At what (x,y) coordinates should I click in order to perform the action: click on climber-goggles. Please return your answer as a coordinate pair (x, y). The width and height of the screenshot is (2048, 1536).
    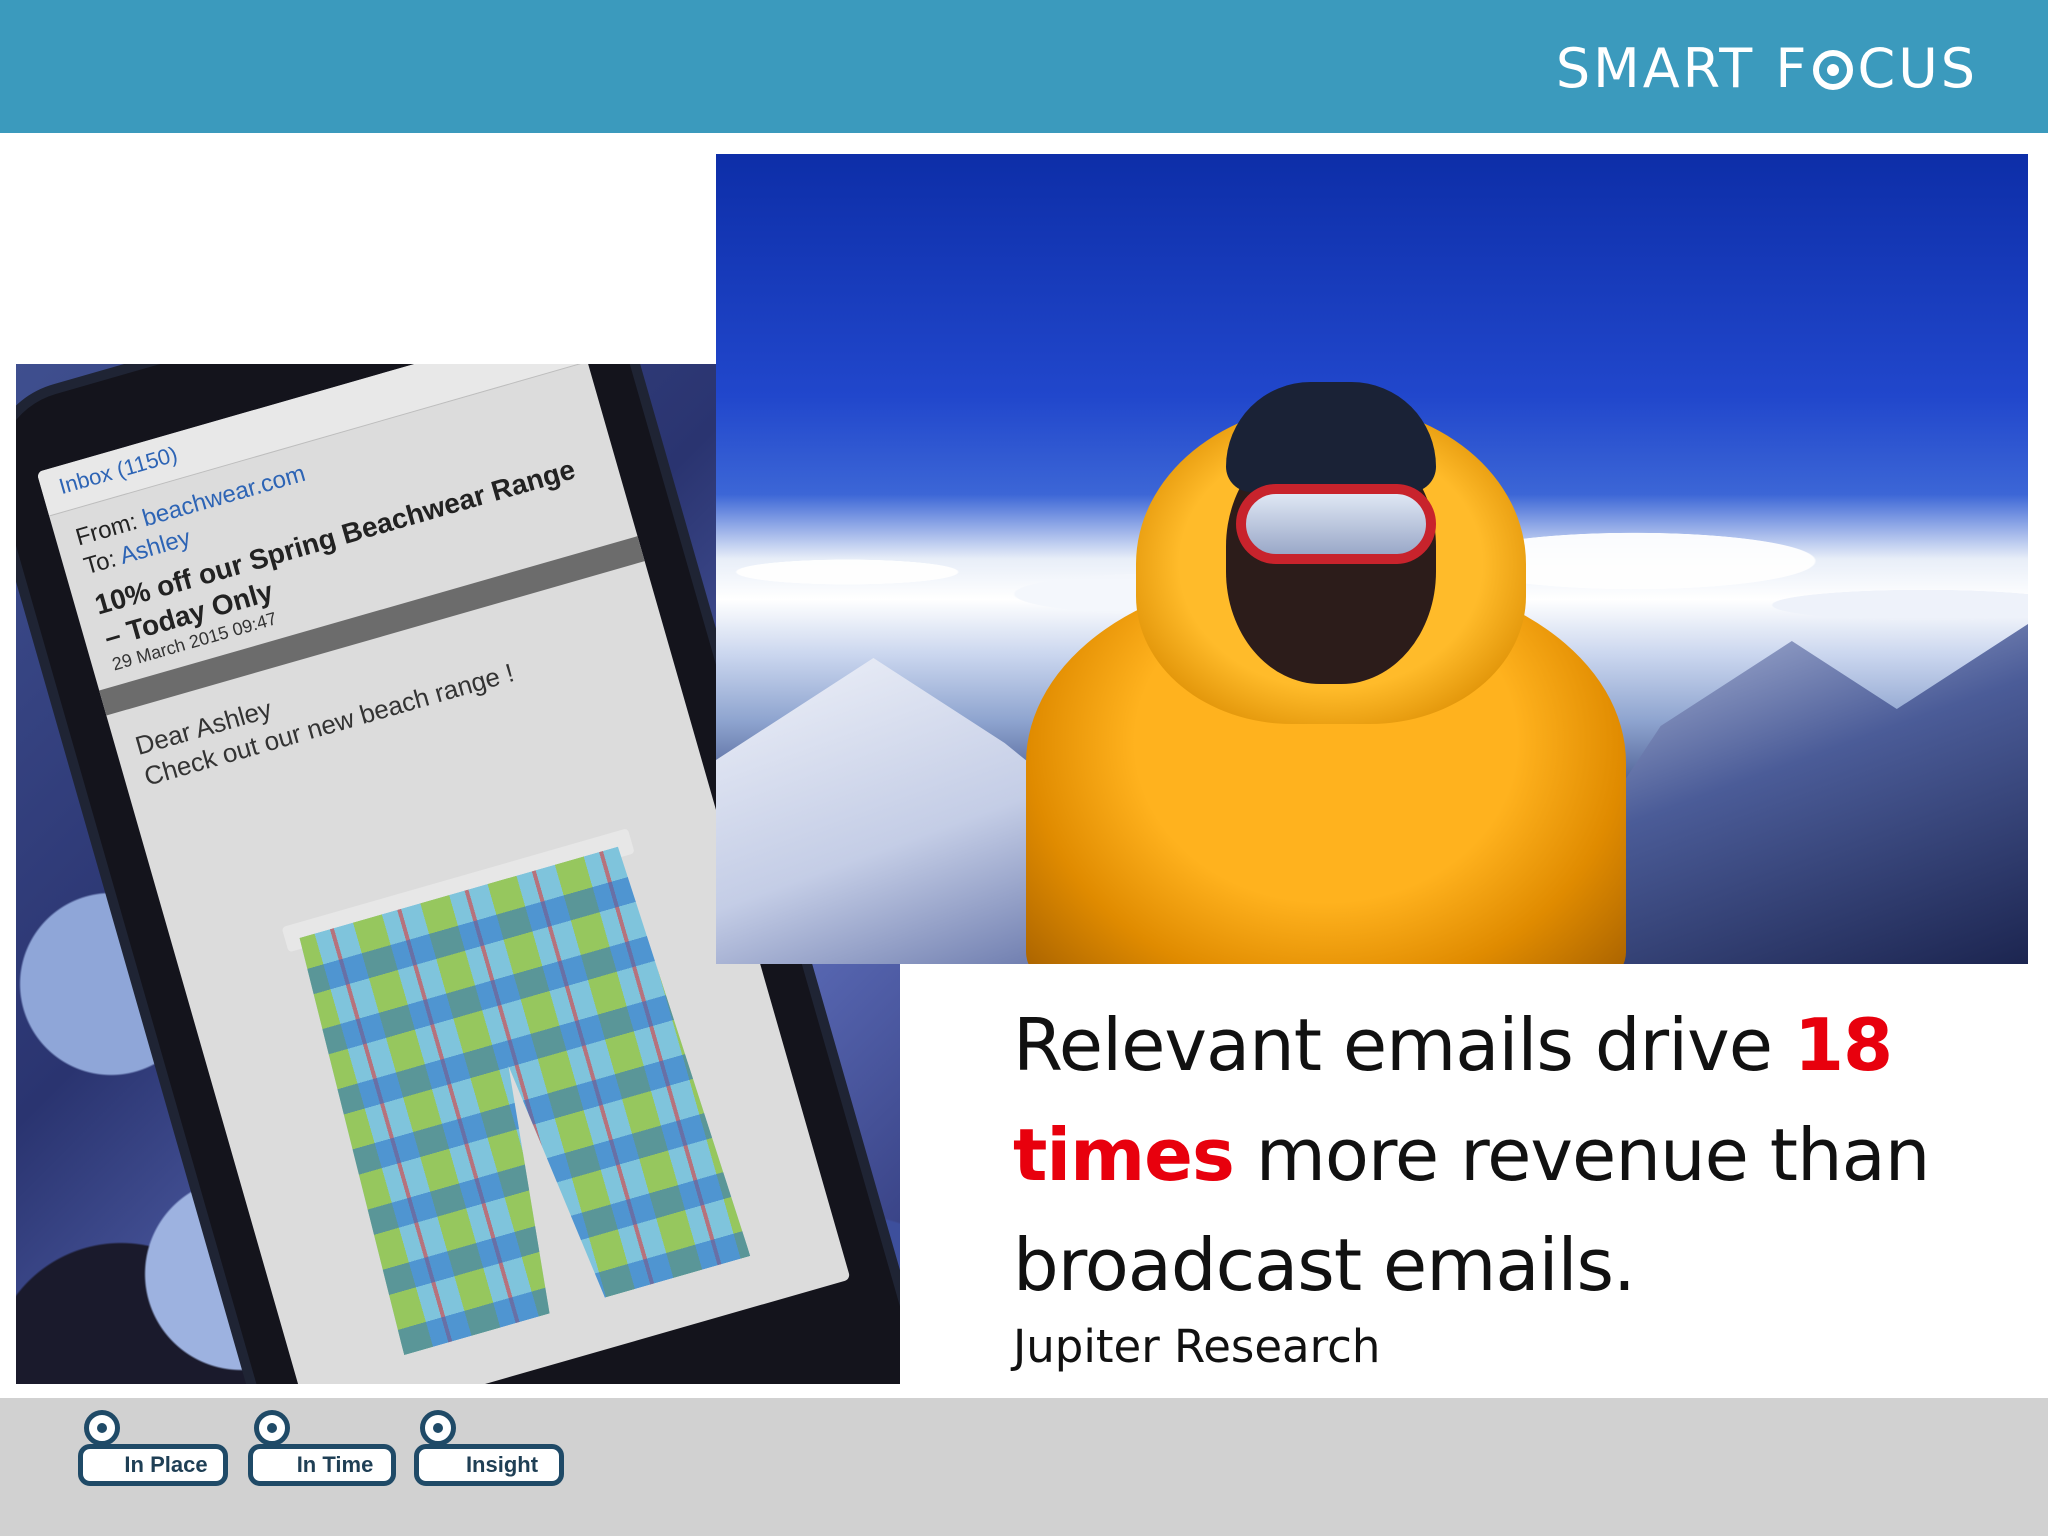
    Looking at the image, I should click on (1336, 524).